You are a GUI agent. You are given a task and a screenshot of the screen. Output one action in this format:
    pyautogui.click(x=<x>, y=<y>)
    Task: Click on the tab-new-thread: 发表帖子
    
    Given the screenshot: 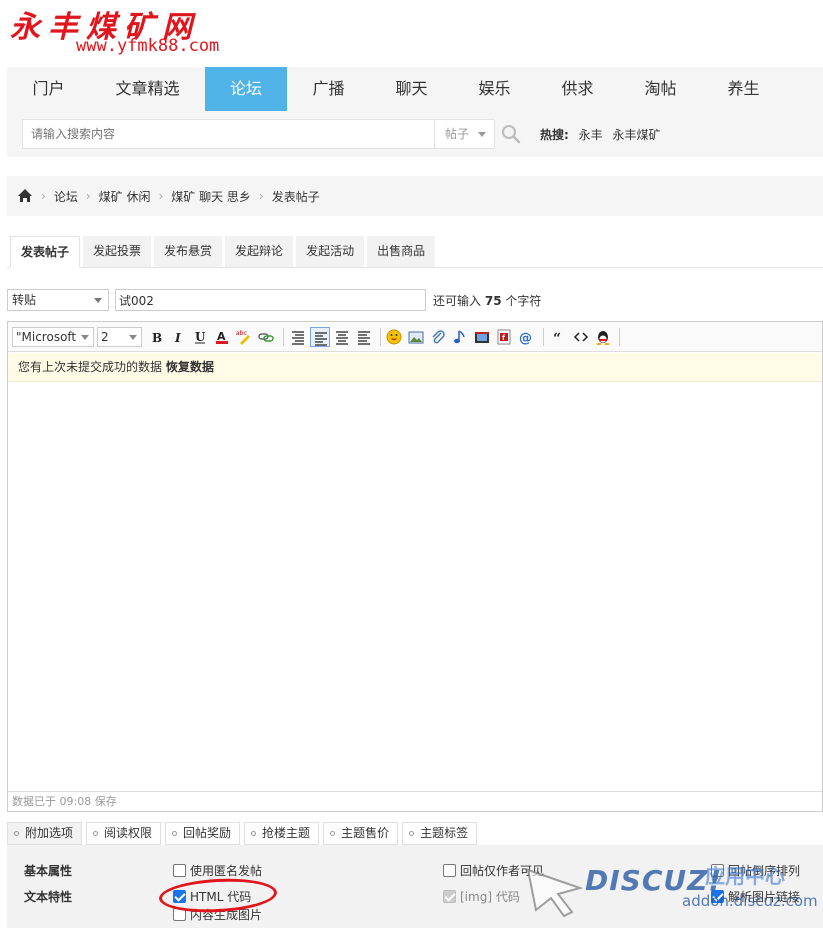 What is the action you would take?
    pyautogui.click(x=45, y=252)
    